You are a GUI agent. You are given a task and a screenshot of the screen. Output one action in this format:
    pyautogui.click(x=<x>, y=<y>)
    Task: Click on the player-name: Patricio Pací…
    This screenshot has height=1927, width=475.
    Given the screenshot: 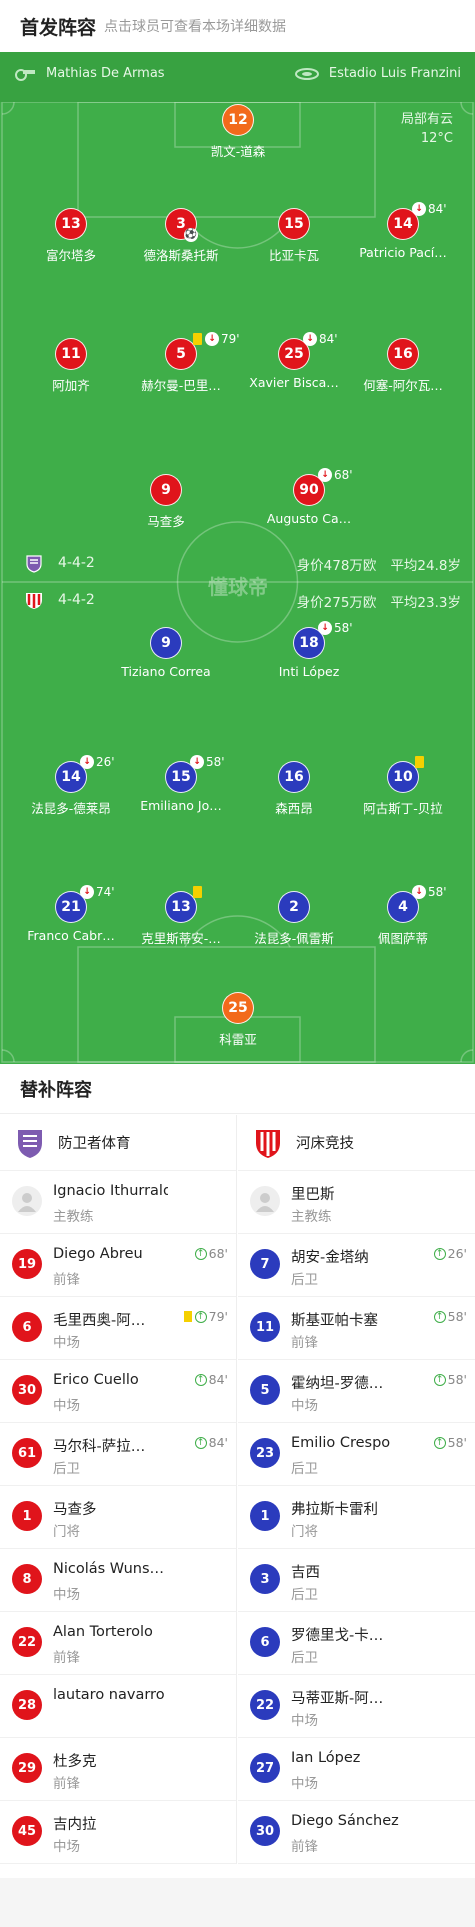 What is the action you would take?
    pyautogui.click(x=403, y=252)
    